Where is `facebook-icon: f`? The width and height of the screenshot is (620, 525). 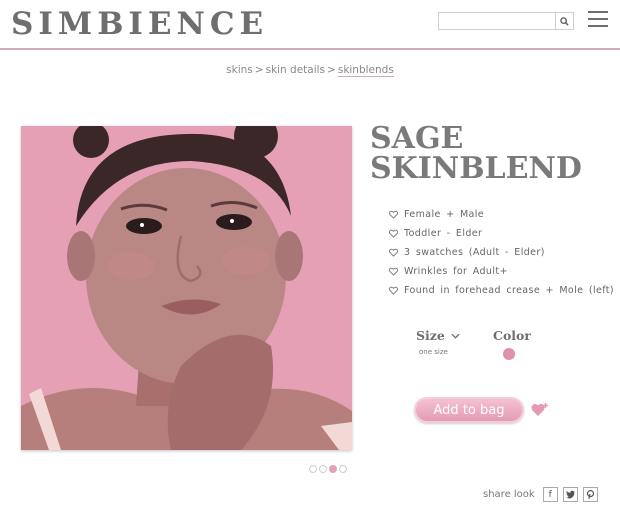
facebook-icon: f is located at coordinates (550, 494).